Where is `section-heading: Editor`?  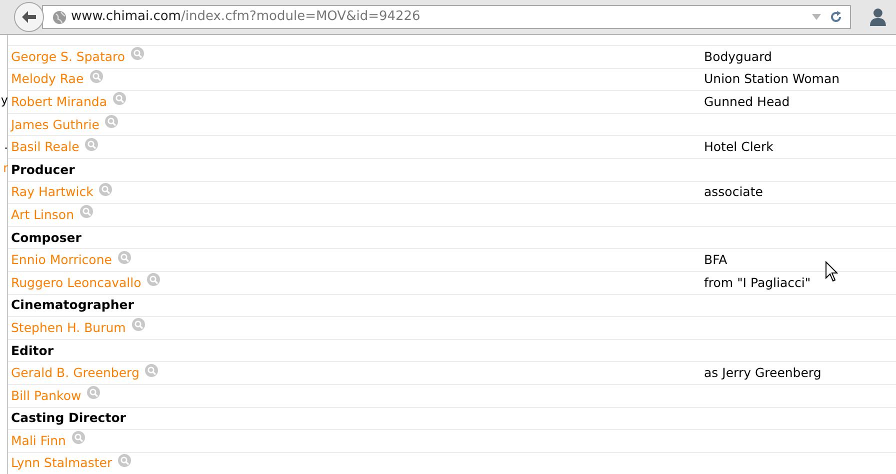
section-heading: Editor is located at coordinates (32, 351).